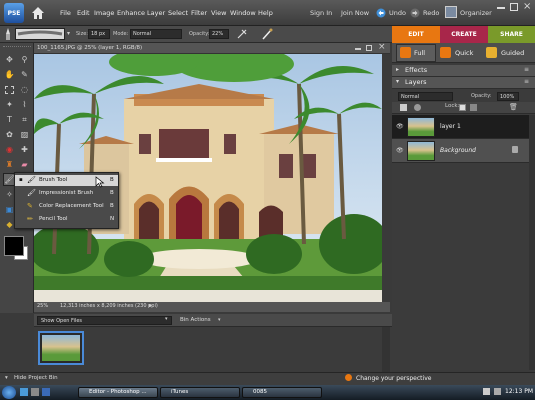 This screenshot has width=535, height=400. I want to click on undo-icon, so click(381, 13).